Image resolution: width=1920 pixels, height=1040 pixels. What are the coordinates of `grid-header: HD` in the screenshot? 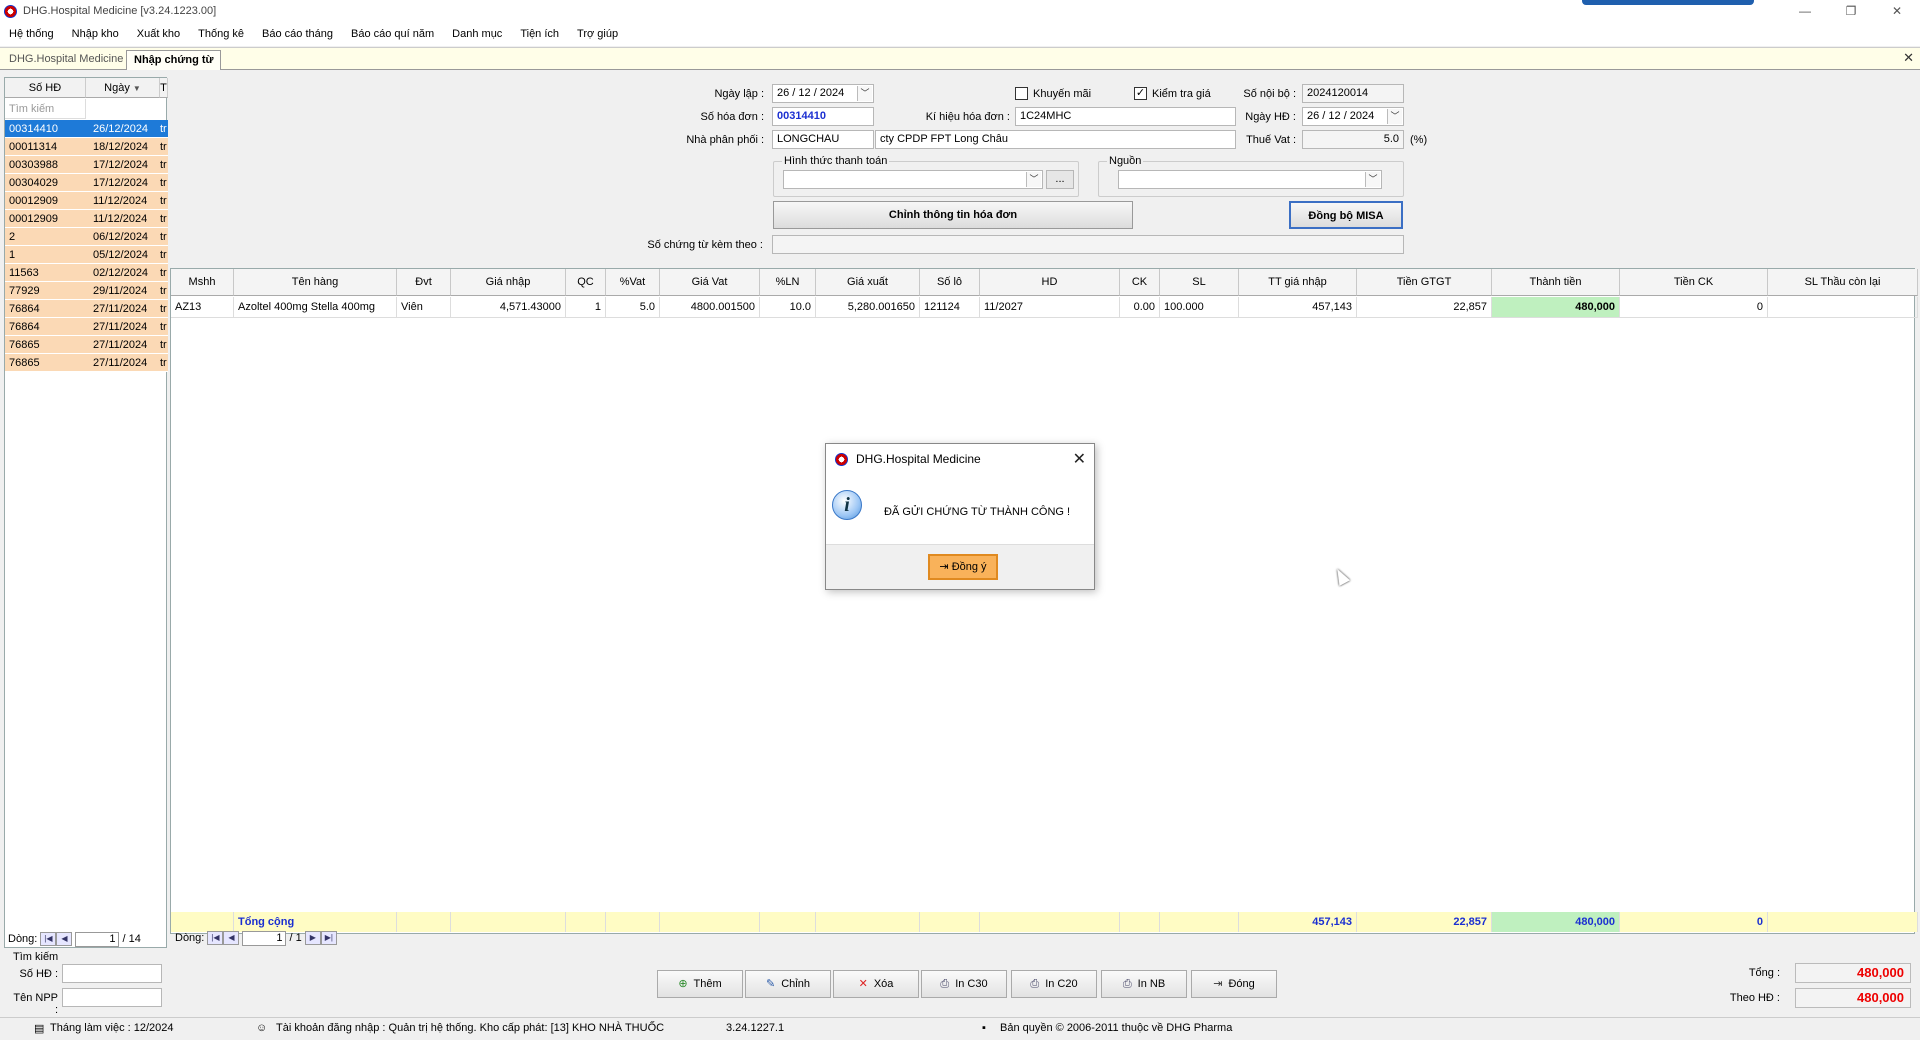 It's located at (1050, 282).